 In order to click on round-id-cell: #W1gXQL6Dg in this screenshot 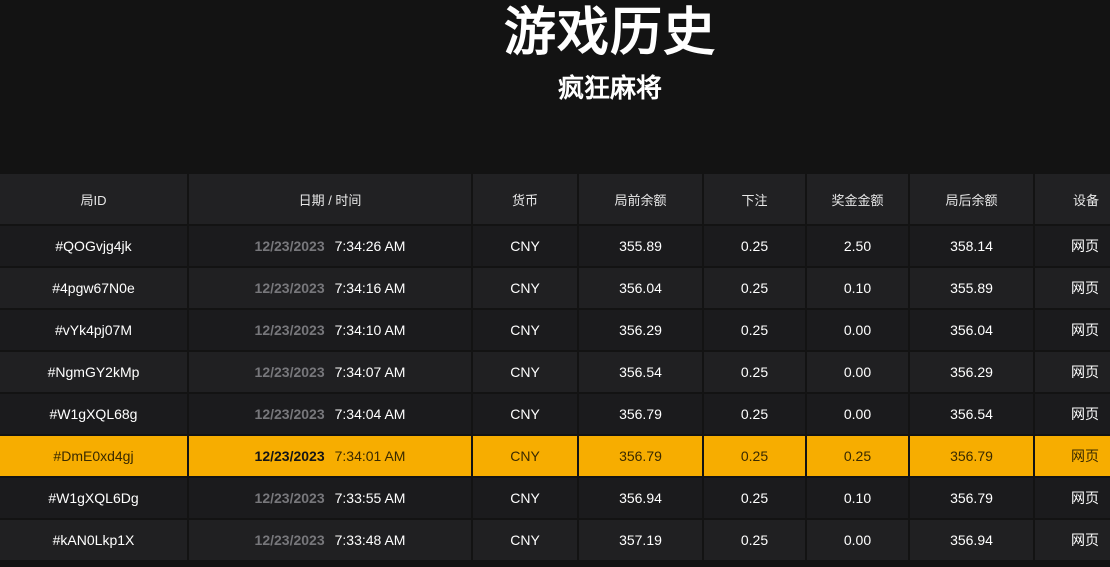, I will do `click(94, 498)`.